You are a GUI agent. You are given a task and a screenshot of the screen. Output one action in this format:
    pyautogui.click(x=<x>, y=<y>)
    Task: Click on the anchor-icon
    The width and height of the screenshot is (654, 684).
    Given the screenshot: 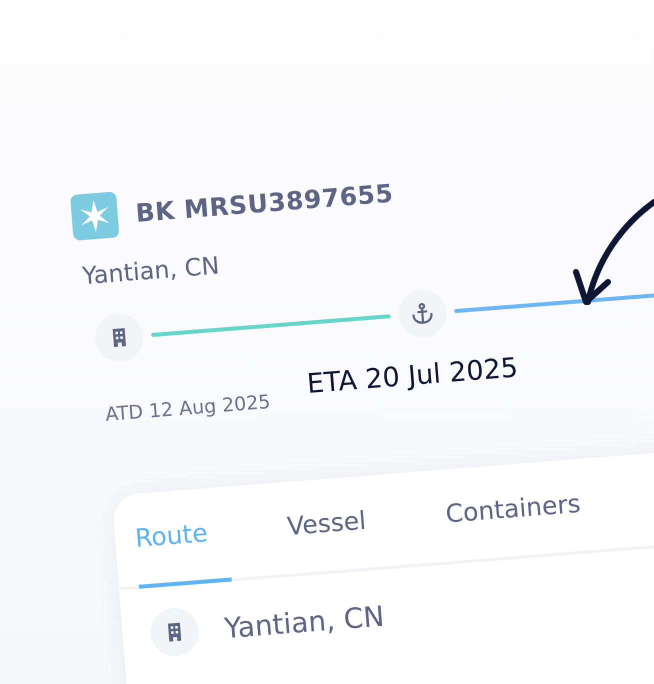 What is the action you would take?
    pyautogui.click(x=423, y=313)
    